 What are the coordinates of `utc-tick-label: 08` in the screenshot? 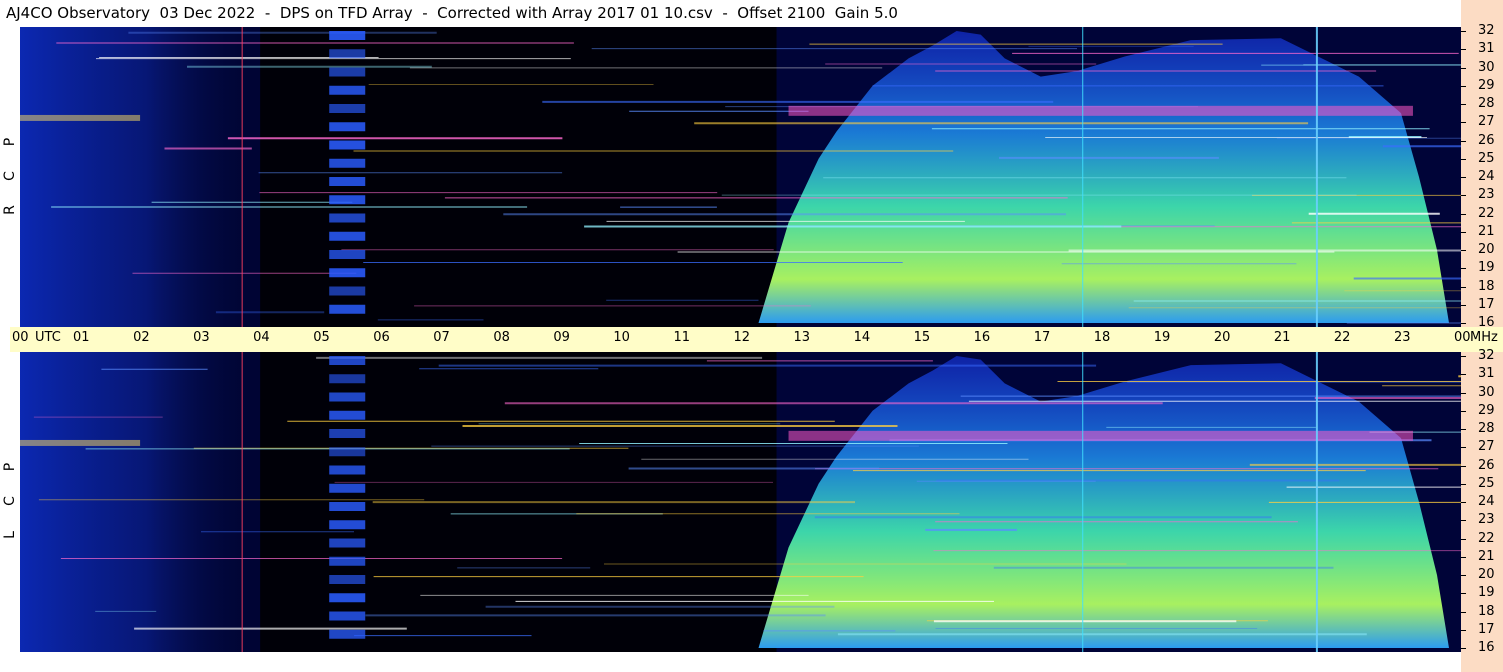 It's located at (501, 337).